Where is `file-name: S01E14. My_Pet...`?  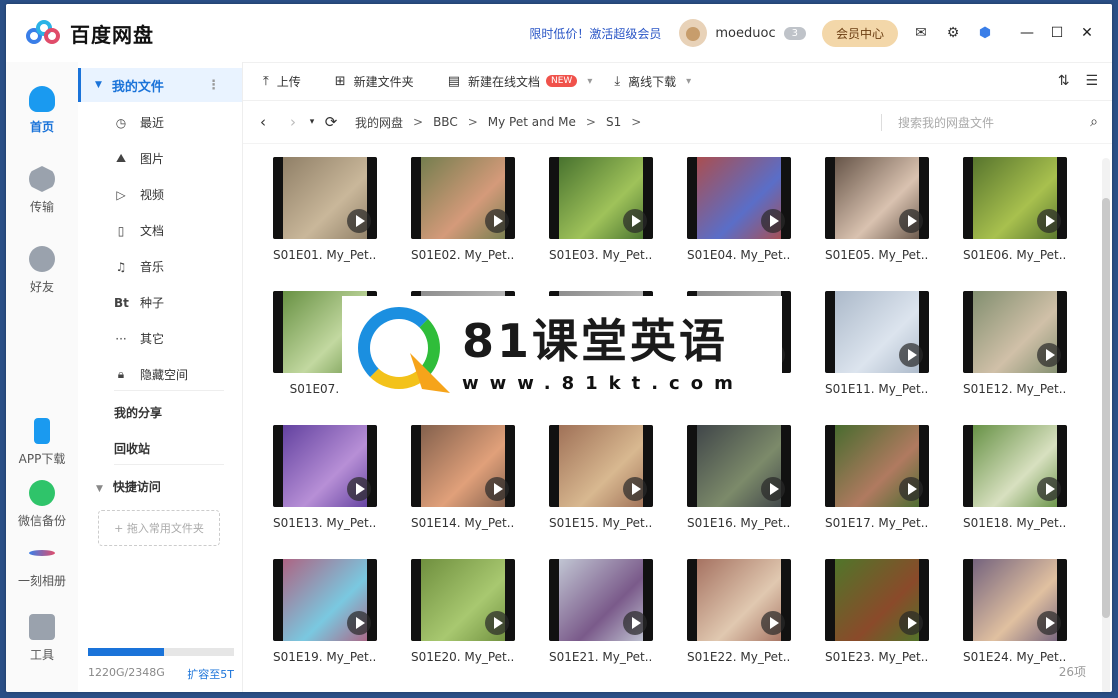
file-name: S01E14. My_Pet... is located at coordinates (463, 523).